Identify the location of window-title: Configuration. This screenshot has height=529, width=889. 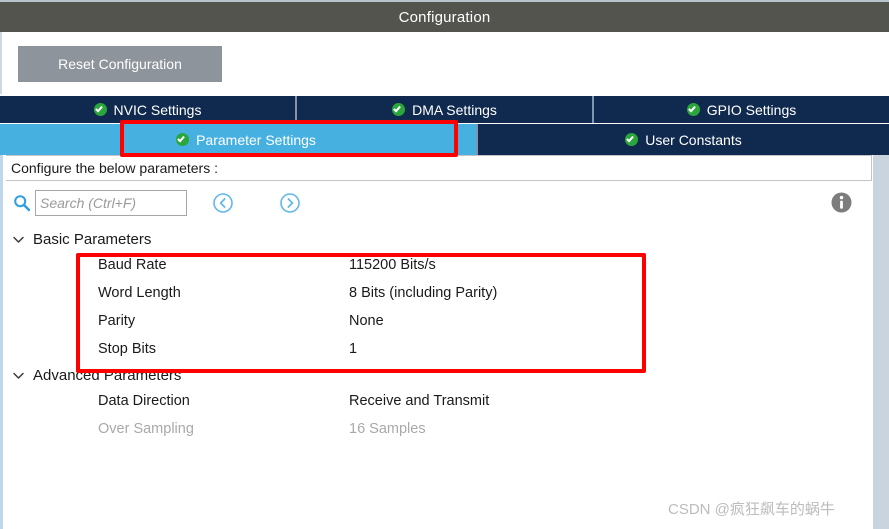
(444, 17).